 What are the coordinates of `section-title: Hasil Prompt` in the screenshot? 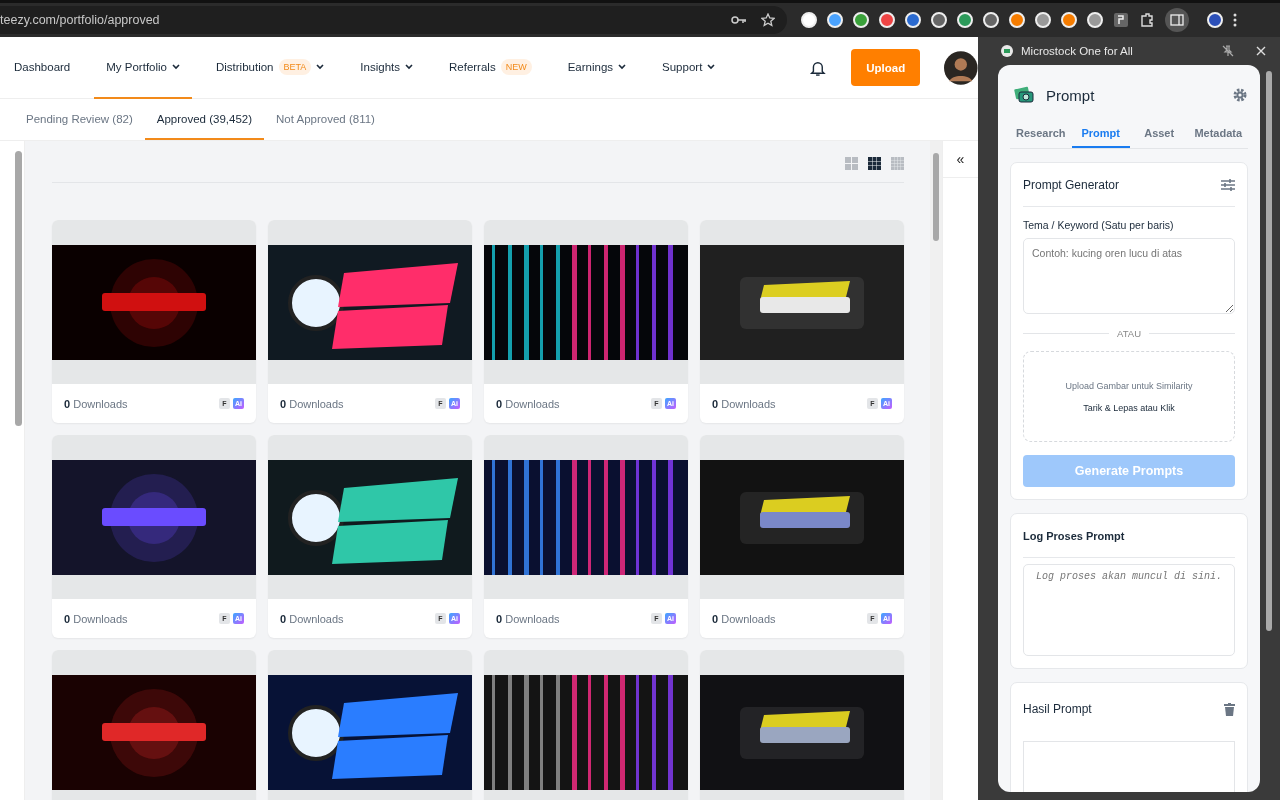 It's located at (1057, 709).